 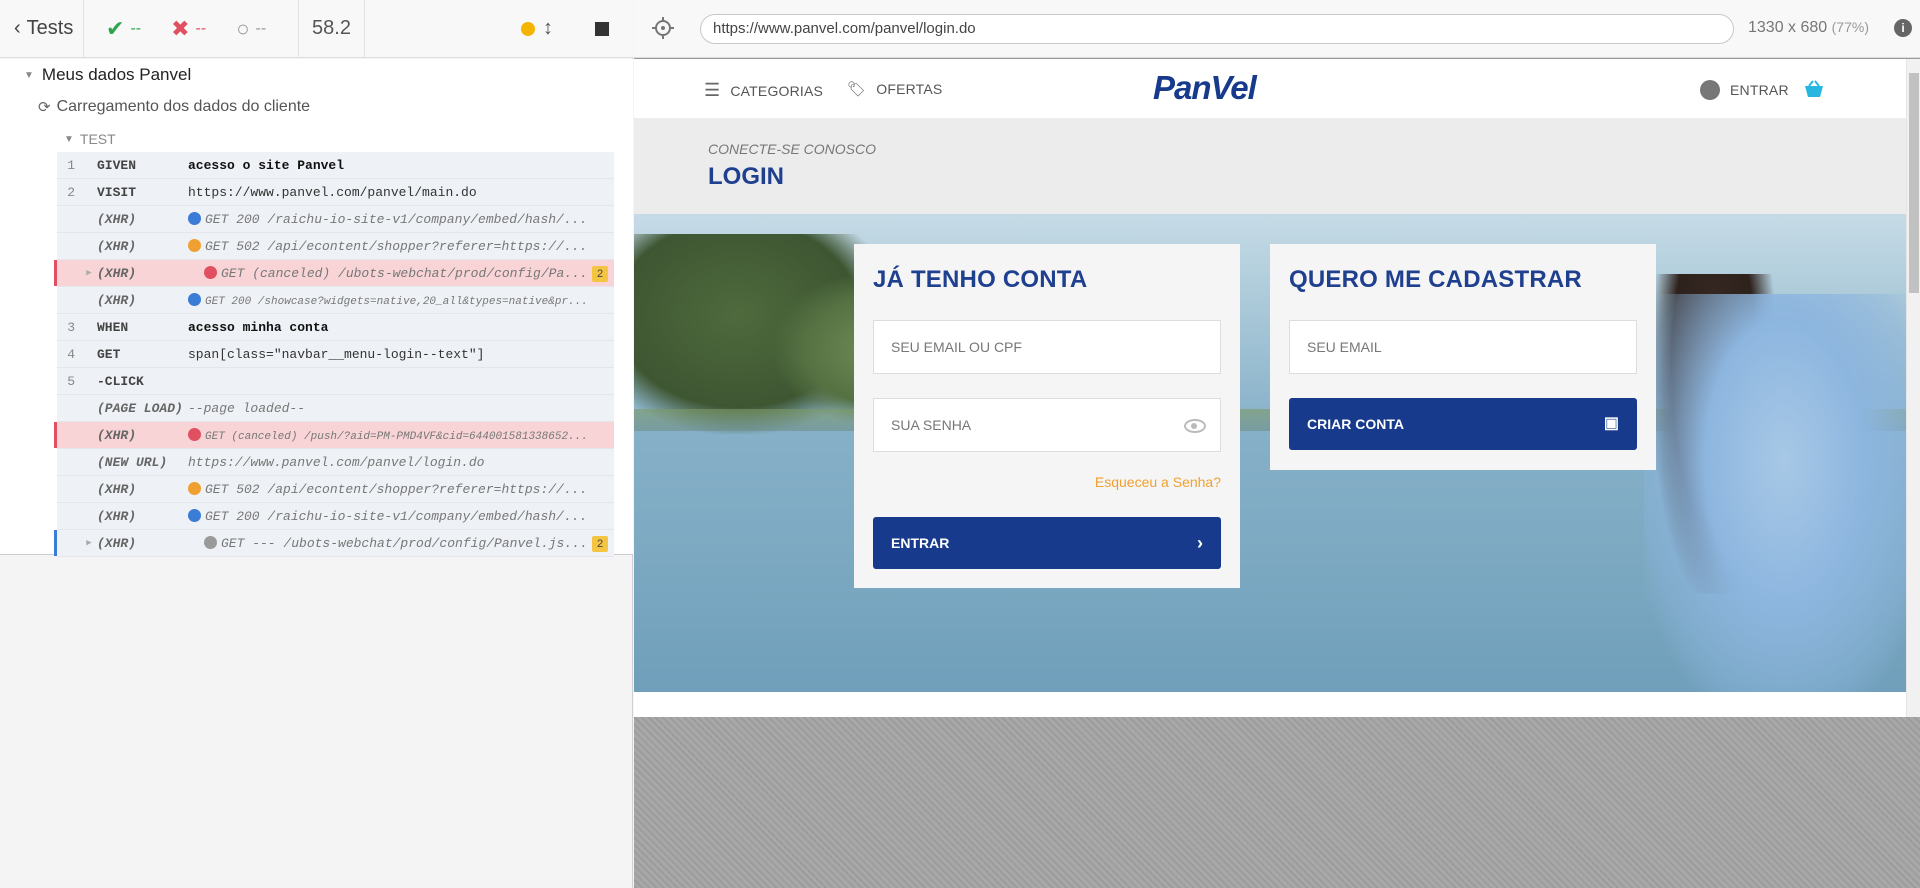 I want to click on basket-icon, so click(x=1814, y=88).